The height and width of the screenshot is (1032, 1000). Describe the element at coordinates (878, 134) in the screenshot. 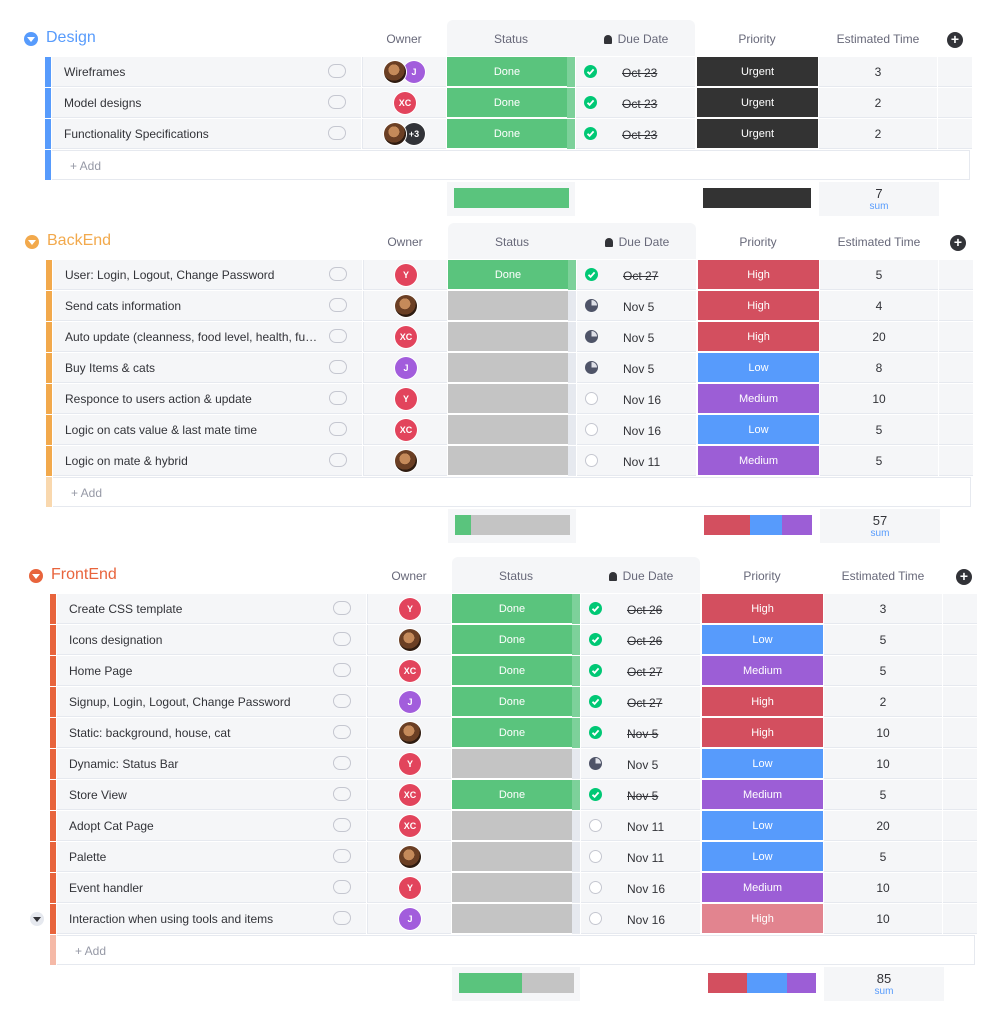

I see `estimated-time-cell: 2` at that location.